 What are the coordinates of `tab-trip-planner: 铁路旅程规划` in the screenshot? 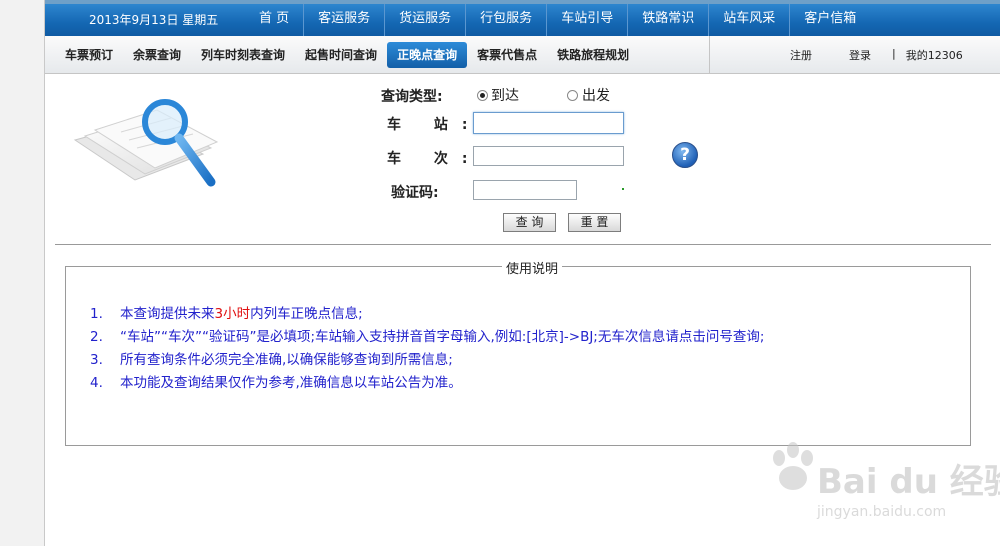 It's located at (593, 55).